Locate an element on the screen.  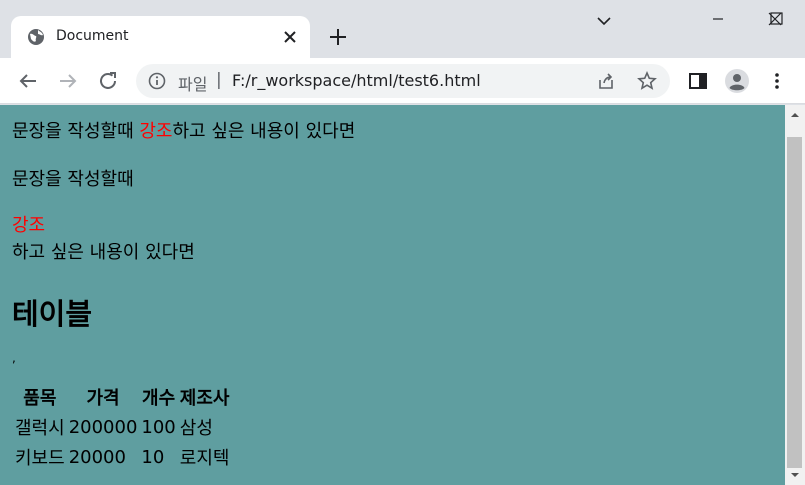
browser-tab: Document is located at coordinates (160, 37).